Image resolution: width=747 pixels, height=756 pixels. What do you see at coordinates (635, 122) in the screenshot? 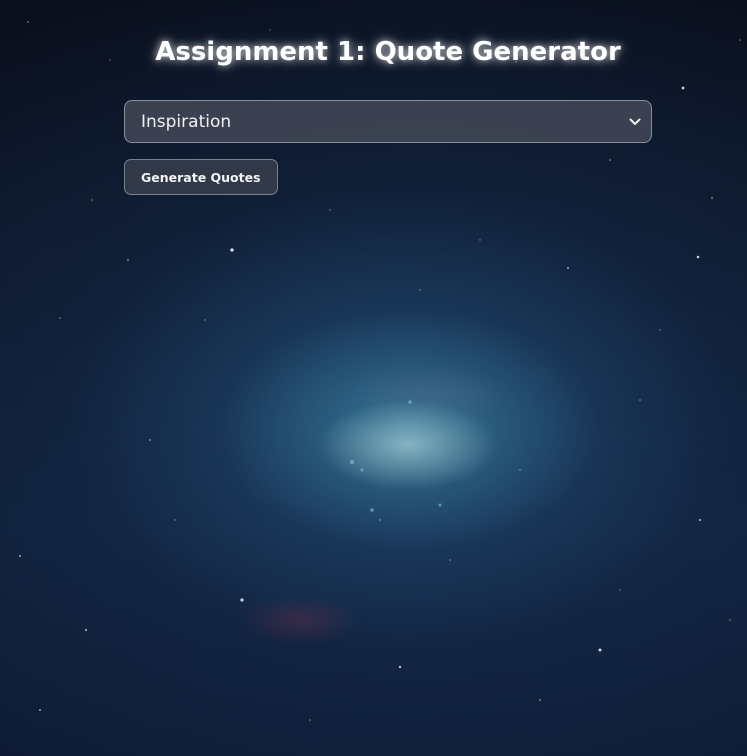
I see `chevron-down-icon` at bounding box center [635, 122].